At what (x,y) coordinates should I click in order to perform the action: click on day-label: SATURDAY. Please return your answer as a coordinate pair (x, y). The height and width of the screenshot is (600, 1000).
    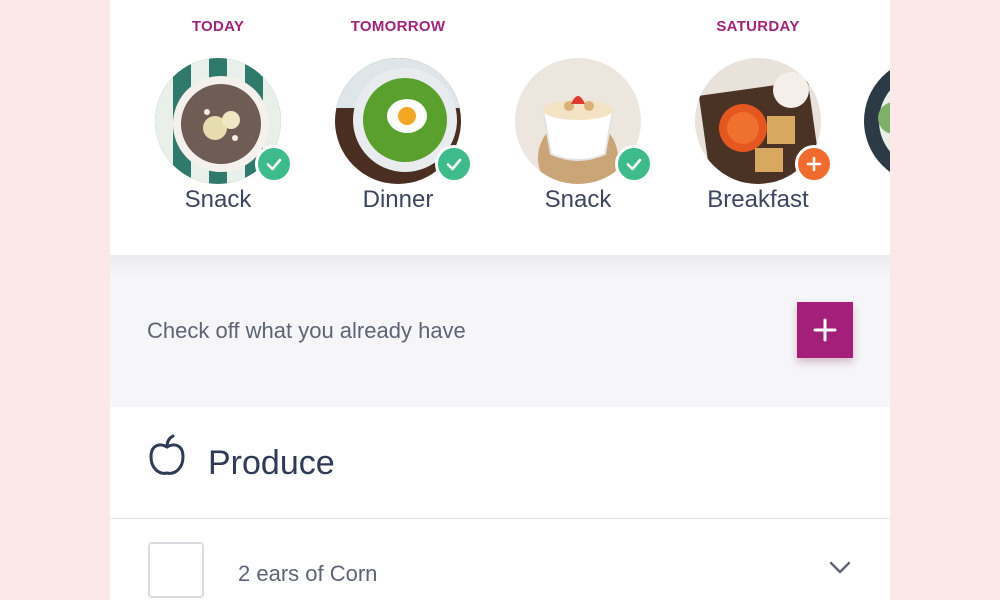
    Looking at the image, I should click on (758, 26).